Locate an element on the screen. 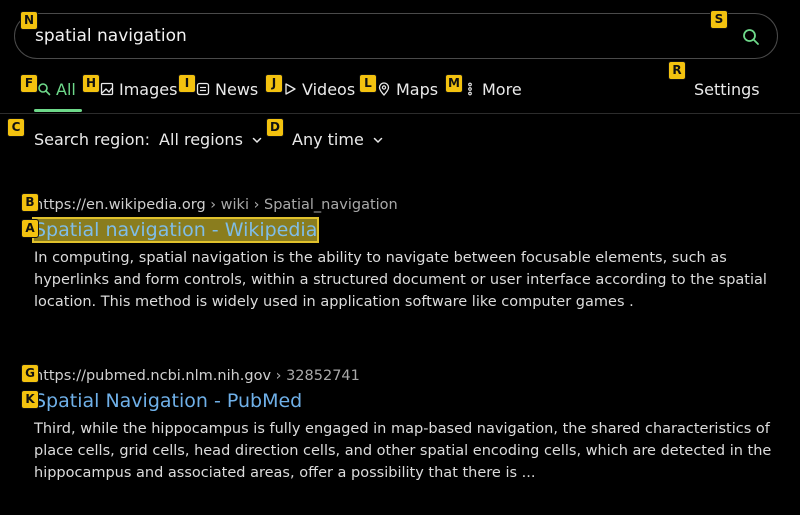 The width and height of the screenshot is (800, 515). time-filter: Any time is located at coordinates (338, 139).